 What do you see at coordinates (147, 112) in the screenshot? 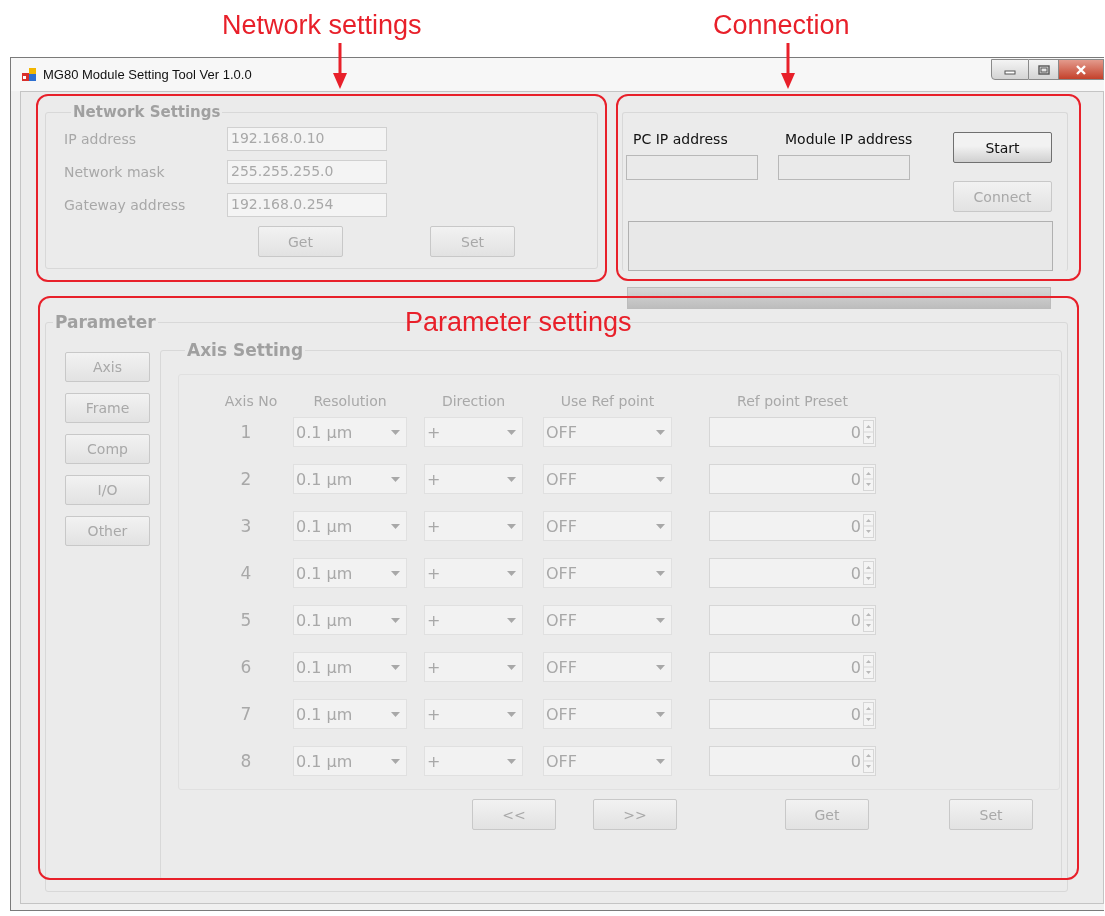
I see `group-title: Network Settings` at bounding box center [147, 112].